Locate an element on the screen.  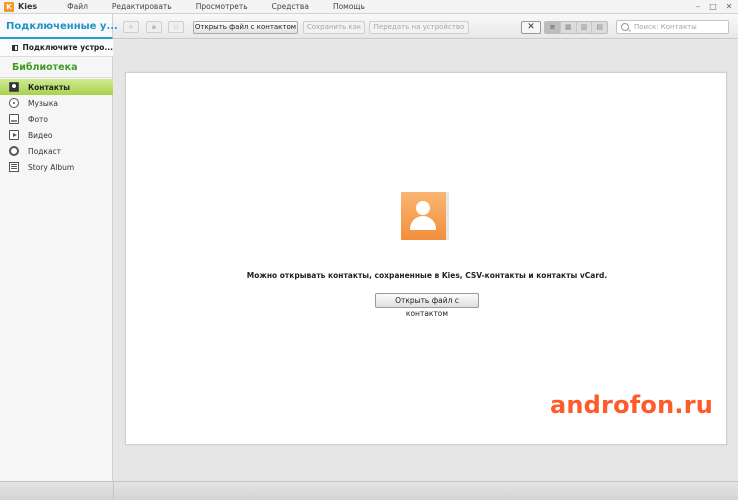
clear-selection-button: ✕ is located at coordinates (531, 27).